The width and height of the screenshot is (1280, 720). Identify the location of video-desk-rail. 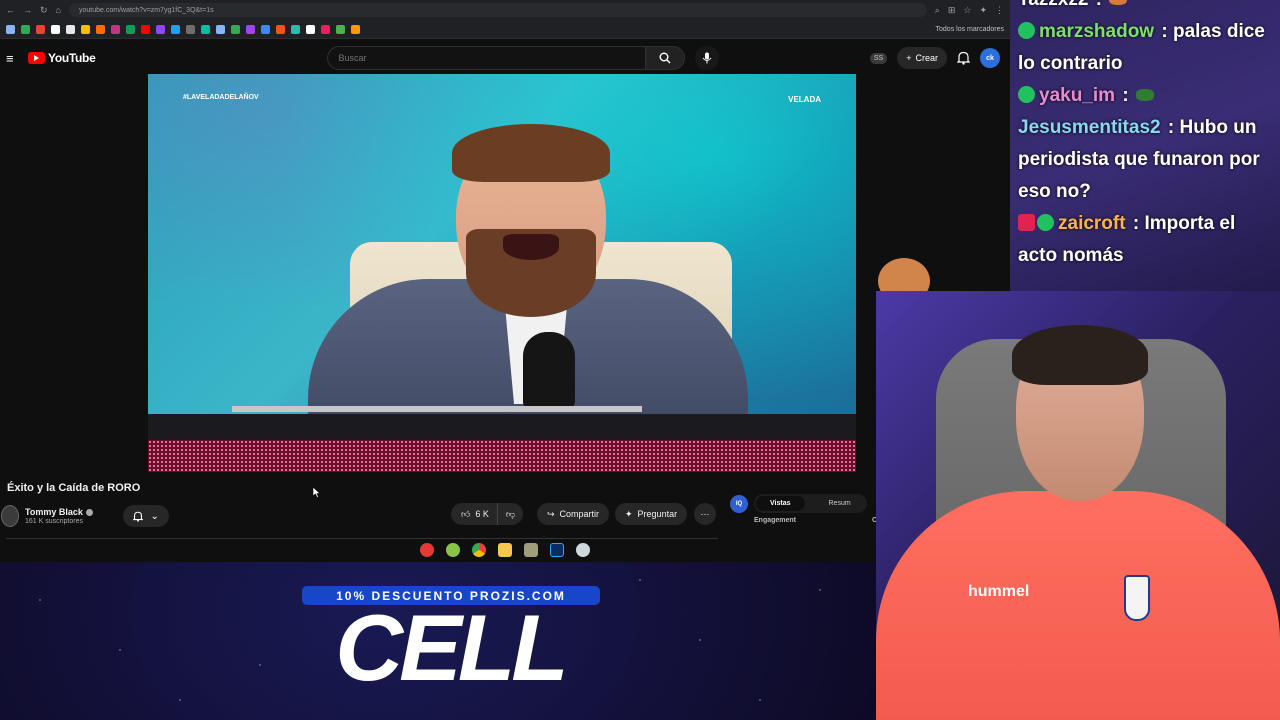
(437, 409).